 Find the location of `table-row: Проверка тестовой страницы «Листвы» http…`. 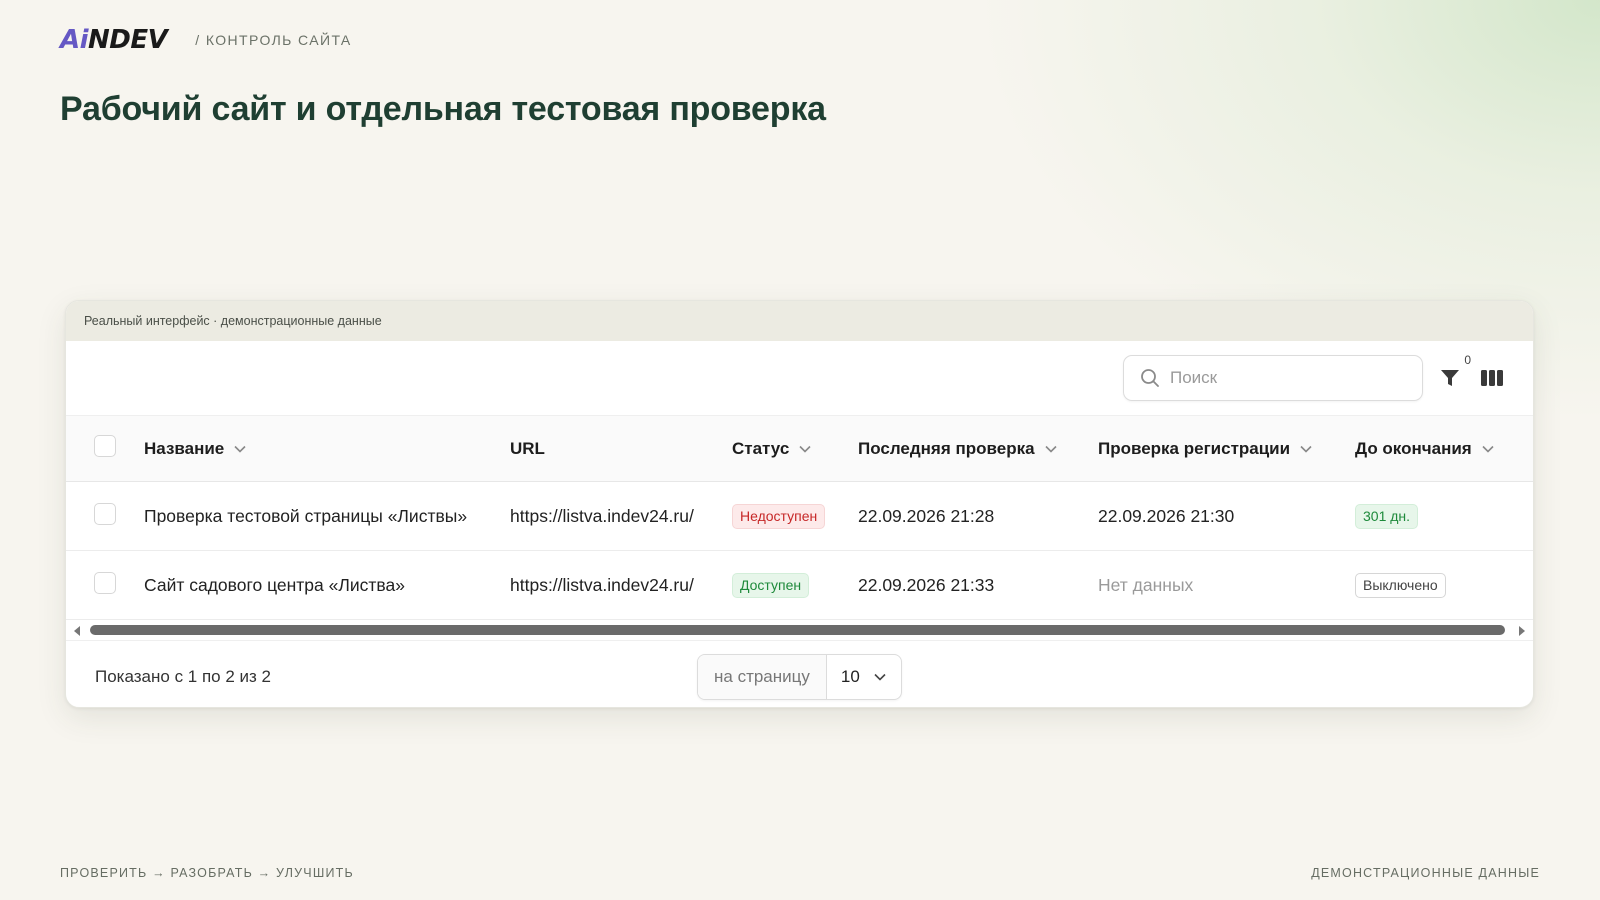

table-row: Проверка тестовой страницы «Листвы» http… is located at coordinates (799, 516).